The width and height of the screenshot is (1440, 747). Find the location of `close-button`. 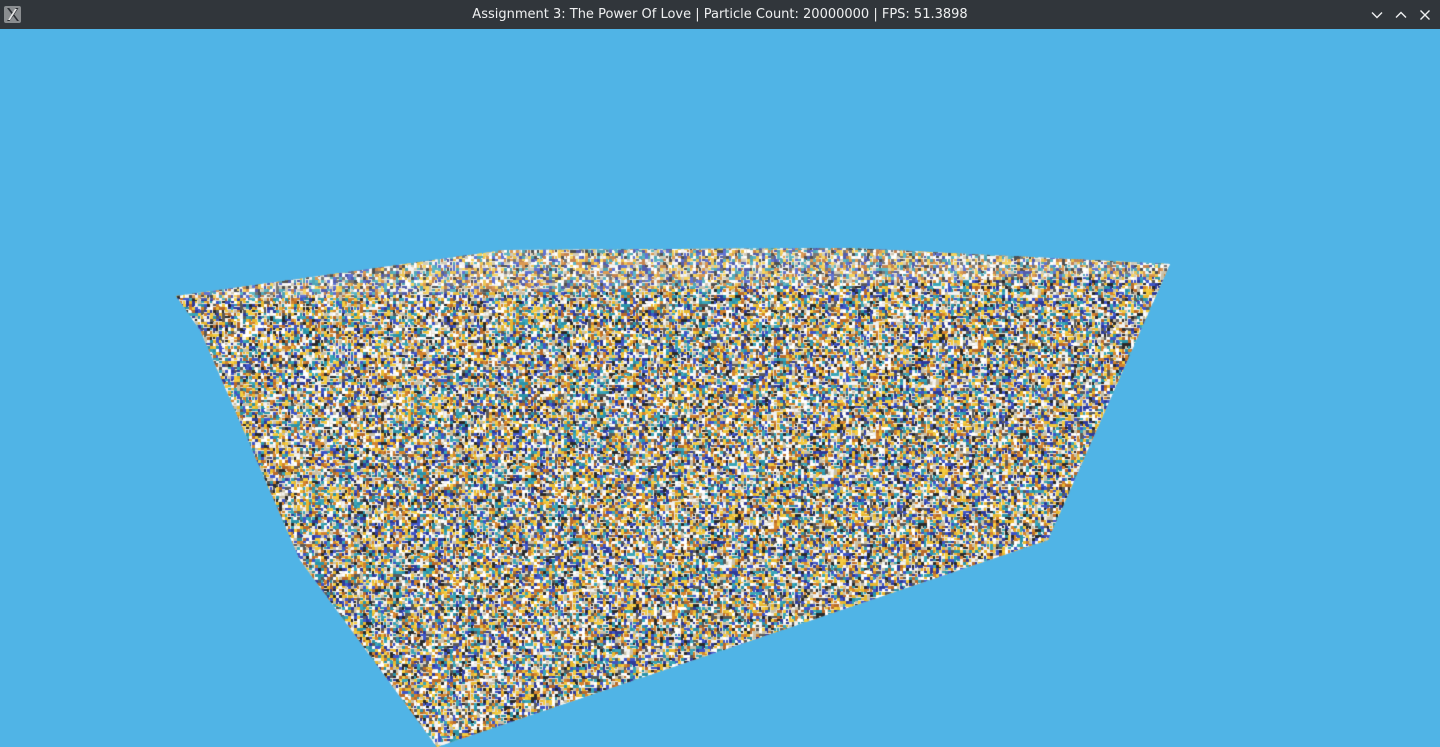

close-button is located at coordinates (1425, 15).